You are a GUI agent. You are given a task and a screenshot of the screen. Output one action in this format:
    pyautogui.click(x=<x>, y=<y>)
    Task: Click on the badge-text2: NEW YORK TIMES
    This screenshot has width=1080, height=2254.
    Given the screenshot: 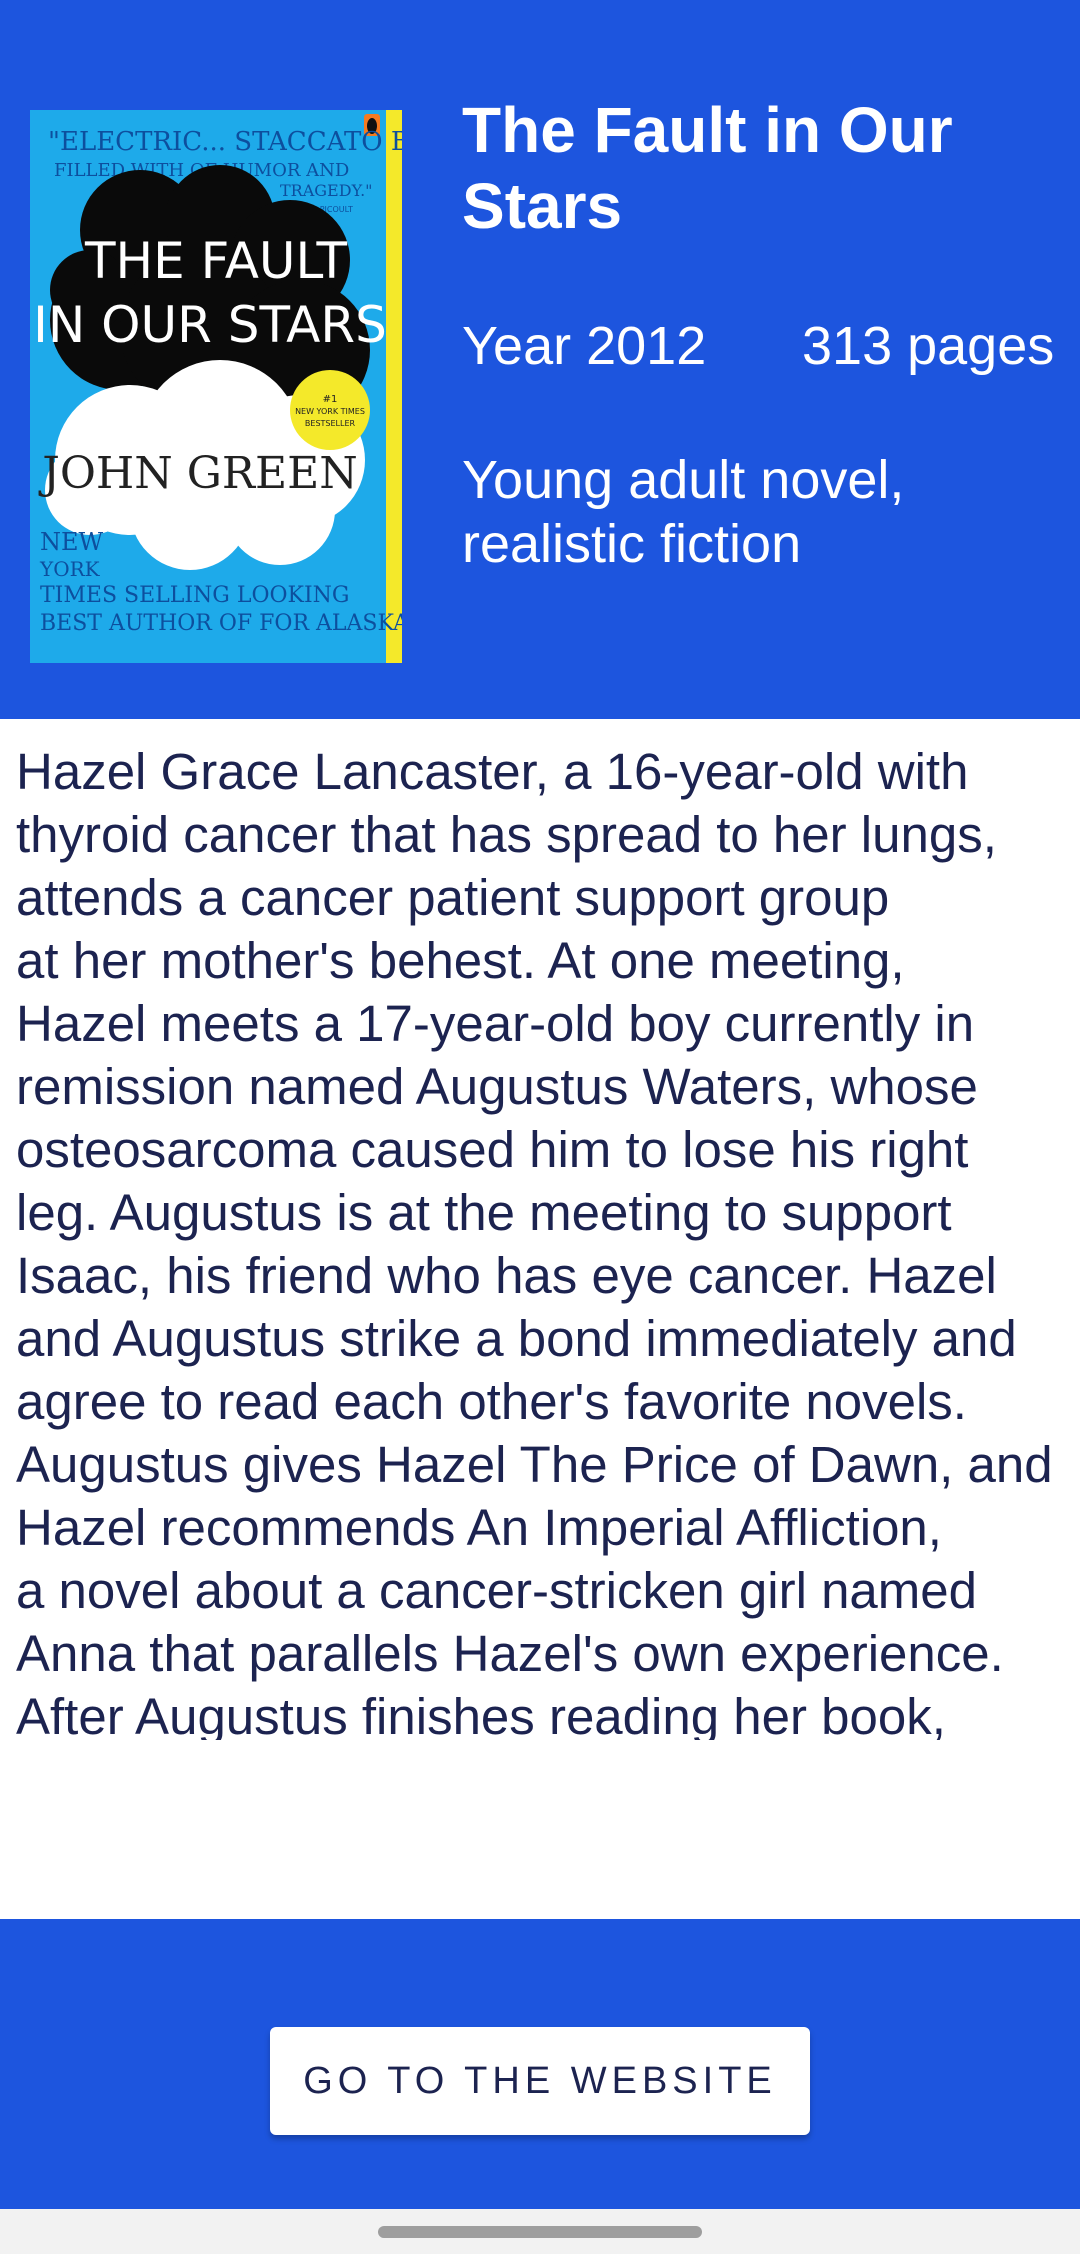 What is the action you would take?
    pyautogui.click(x=330, y=411)
    